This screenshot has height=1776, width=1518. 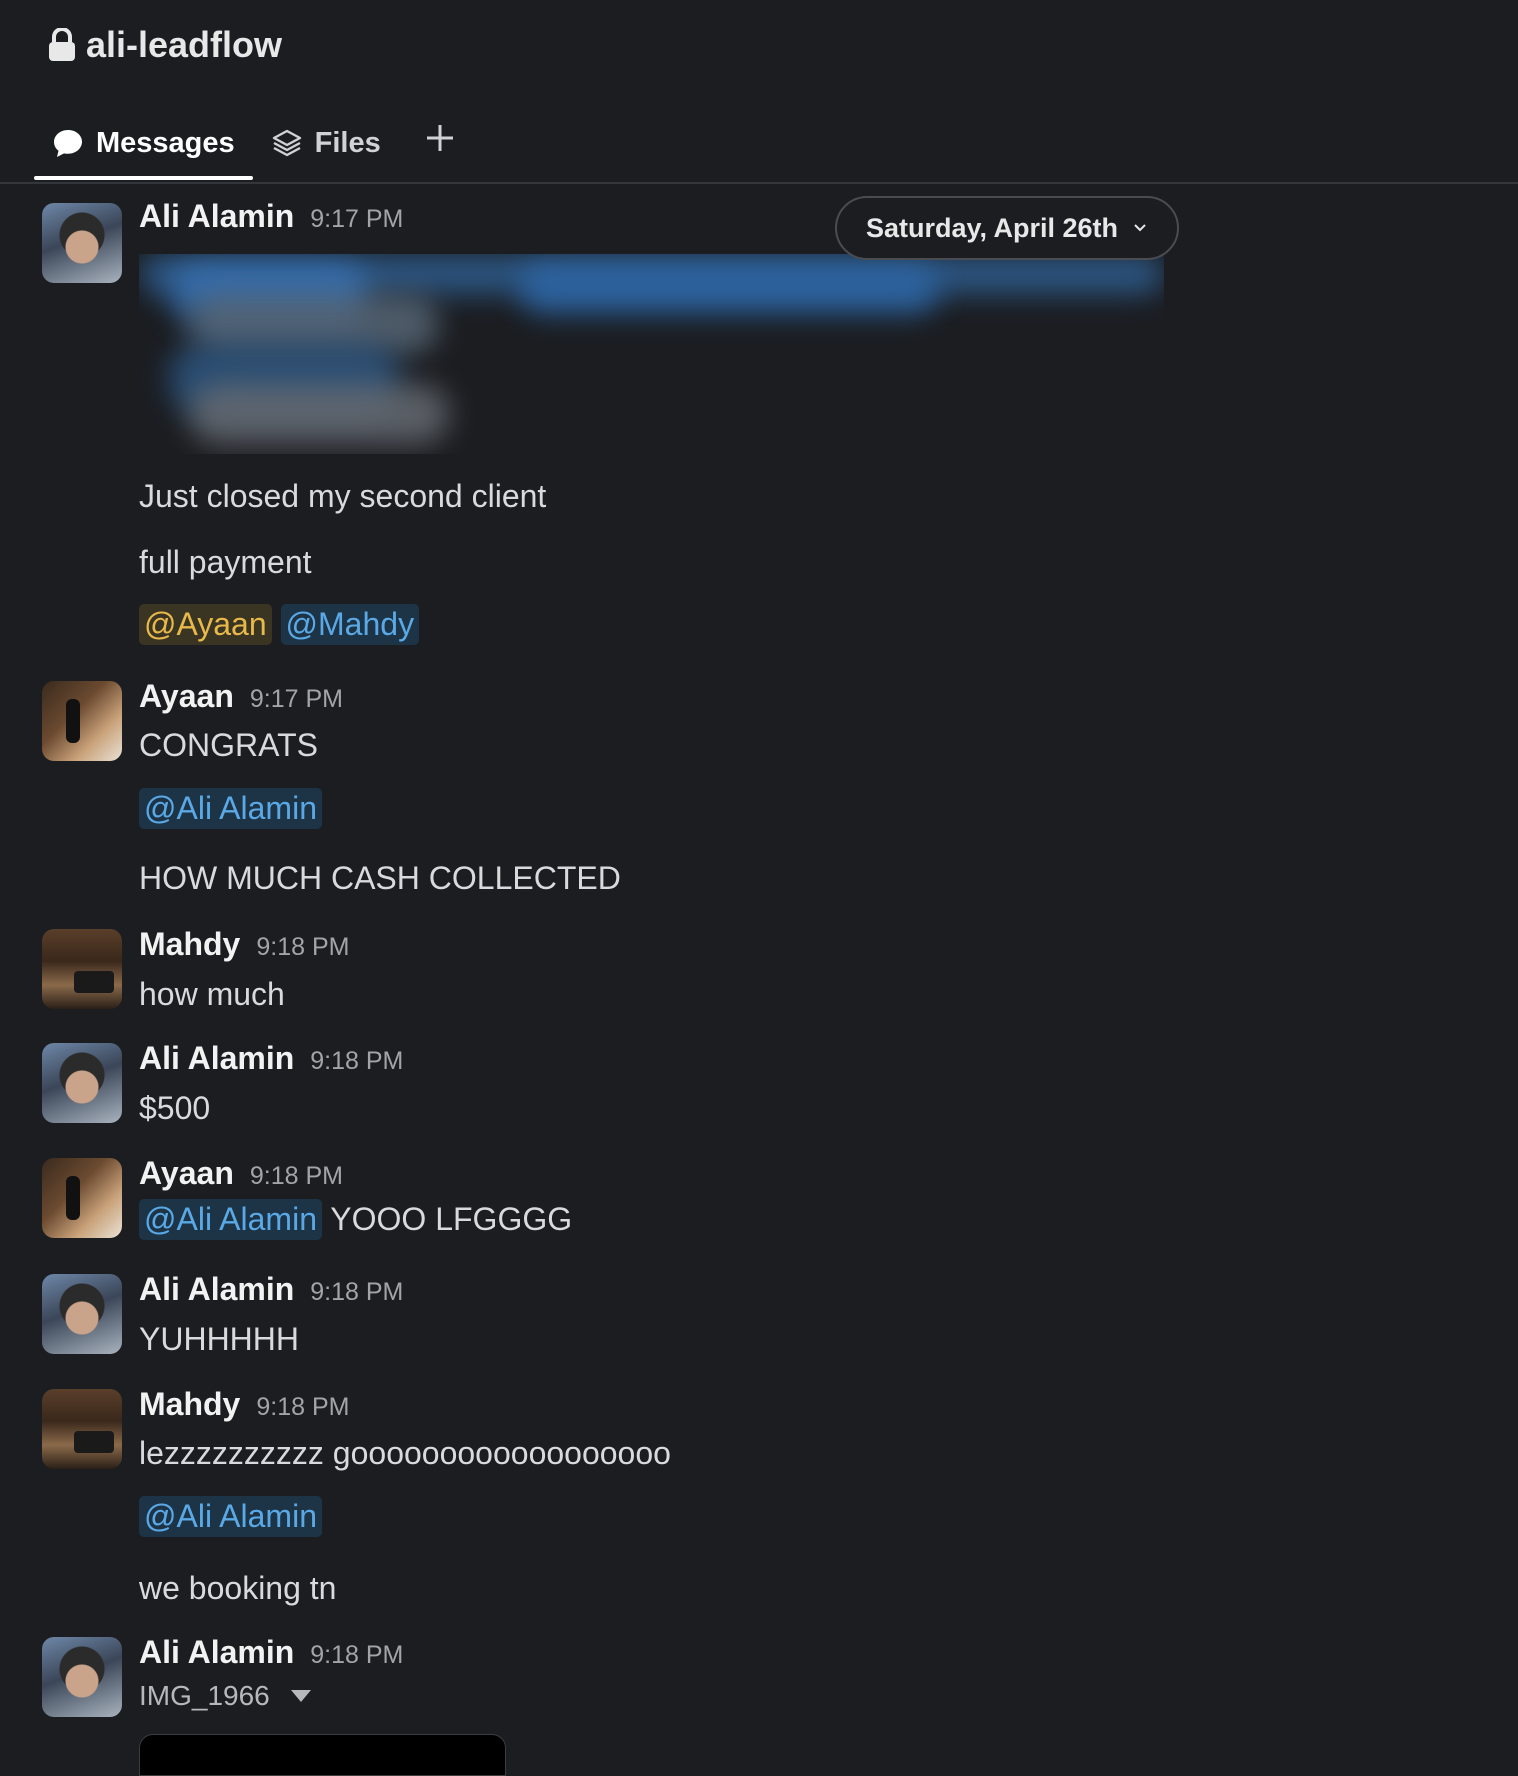 What do you see at coordinates (300, 1696) in the screenshot?
I see `caret-down-icon` at bounding box center [300, 1696].